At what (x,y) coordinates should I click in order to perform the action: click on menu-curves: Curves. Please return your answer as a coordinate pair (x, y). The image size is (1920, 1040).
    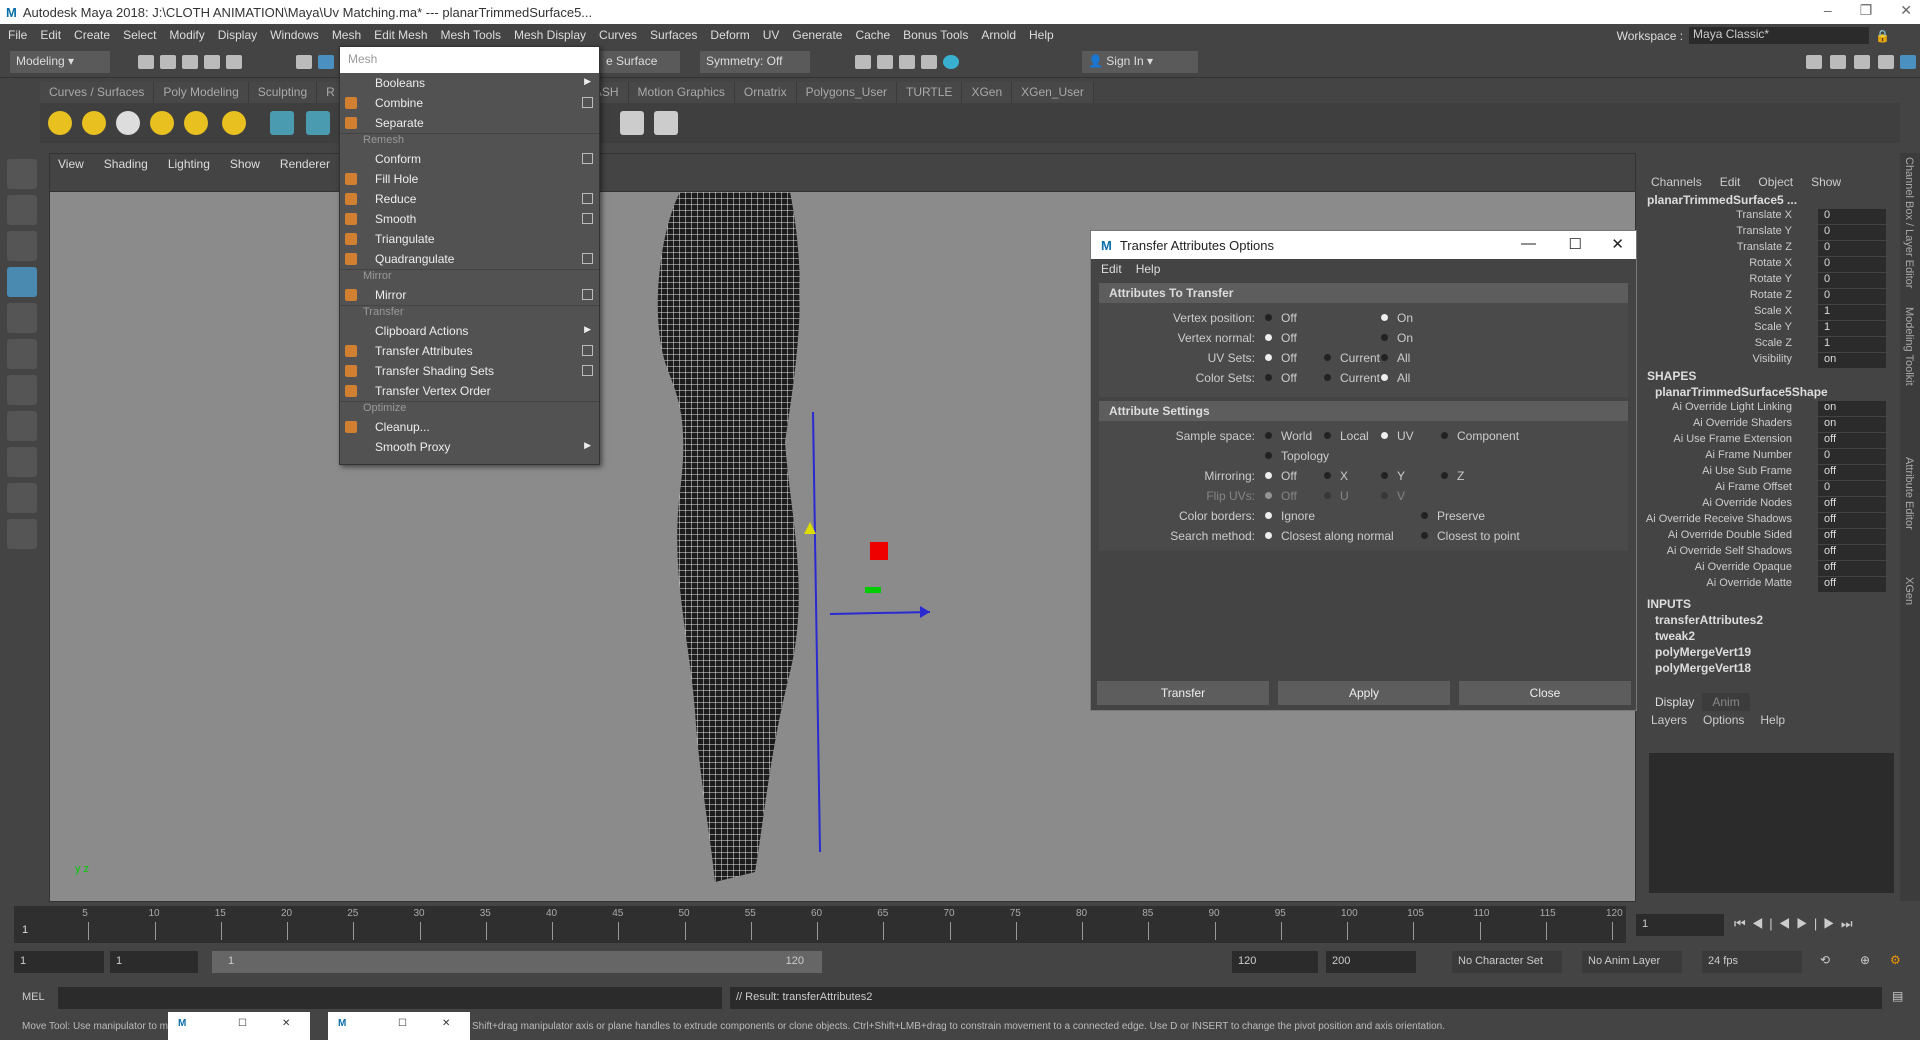
    Looking at the image, I should click on (618, 35).